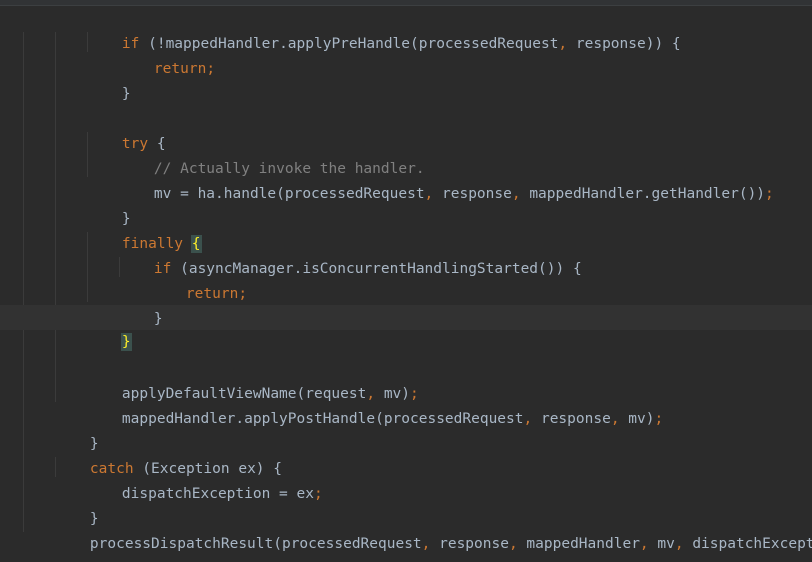 The image size is (812, 562). Describe the element at coordinates (578, 544) in the screenshot. I see `code-text: mappedHandler` at that location.